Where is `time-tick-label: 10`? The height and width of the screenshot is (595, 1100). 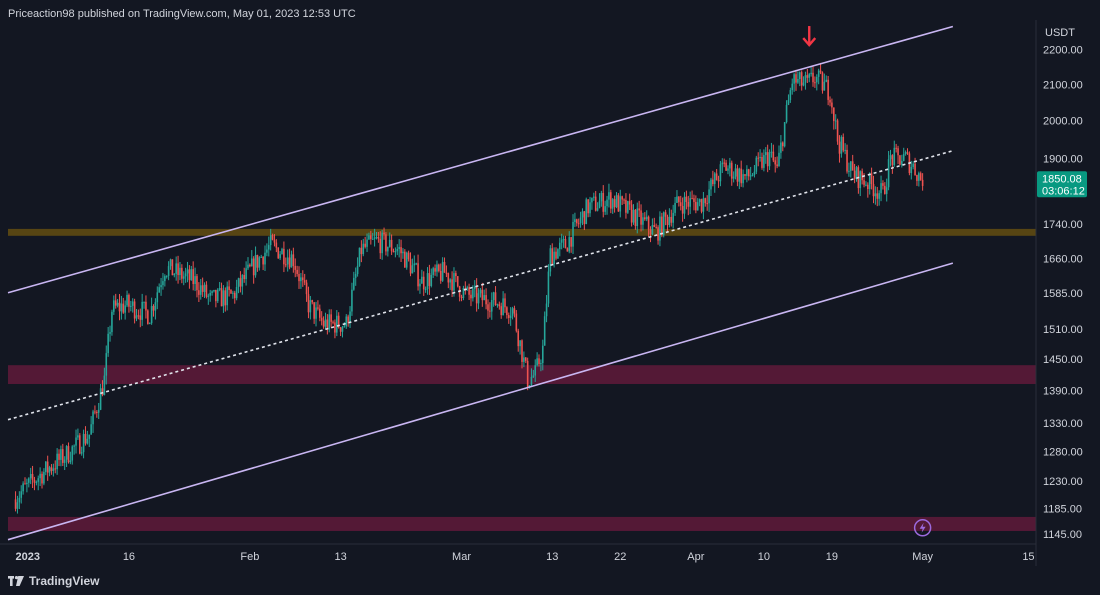 time-tick-label: 10 is located at coordinates (764, 557).